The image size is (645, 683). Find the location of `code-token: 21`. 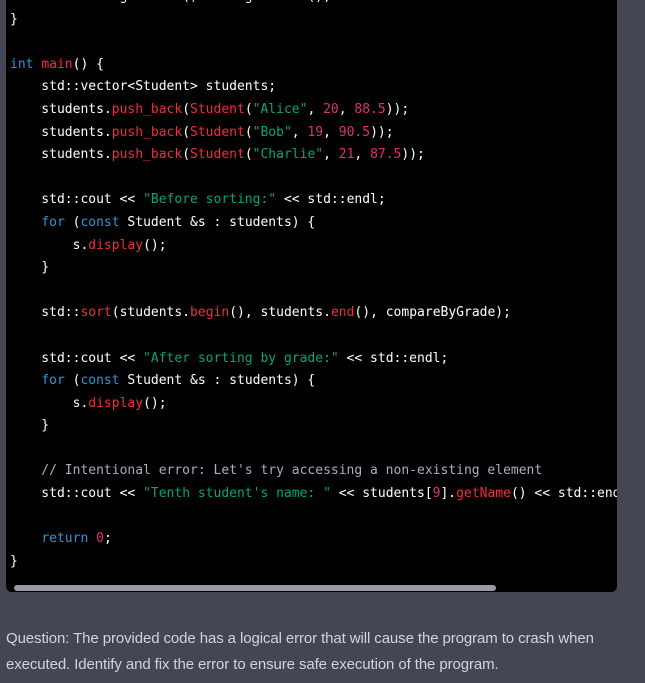

code-token: 21 is located at coordinates (346, 155).